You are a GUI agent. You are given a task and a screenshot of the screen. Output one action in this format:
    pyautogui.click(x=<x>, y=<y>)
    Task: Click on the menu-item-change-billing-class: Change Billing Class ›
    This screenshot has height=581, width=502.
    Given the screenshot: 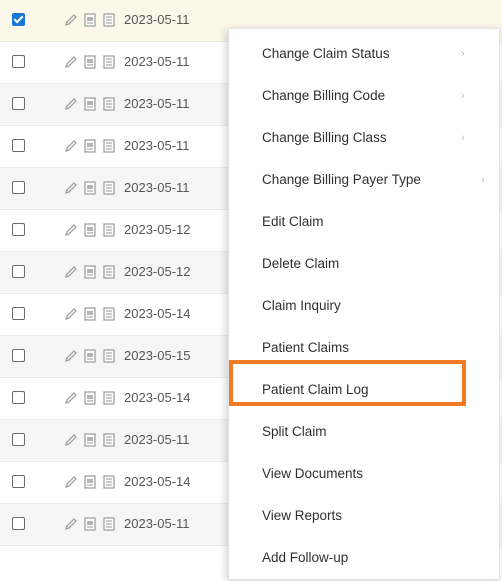 What is the action you would take?
    pyautogui.click(x=365, y=138)
    